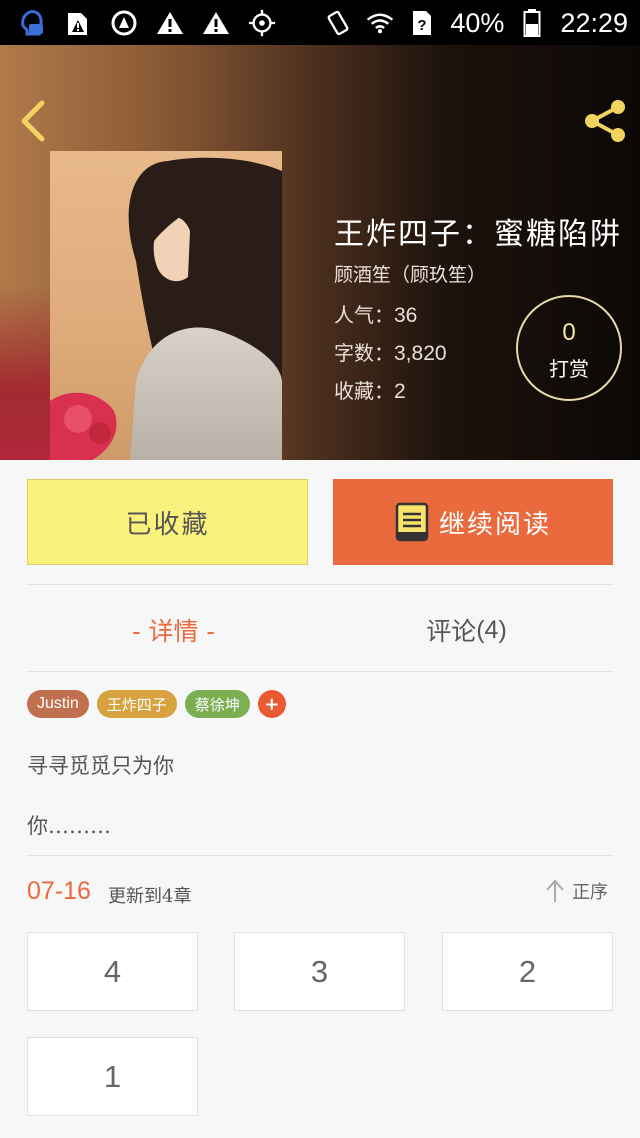 The width and height of the screenshot is (640, 1138). What do you see at coordinates (451, 631) in the screenshot?
I see `tab-comments-label: 评论` at bounding box center [451, 631].